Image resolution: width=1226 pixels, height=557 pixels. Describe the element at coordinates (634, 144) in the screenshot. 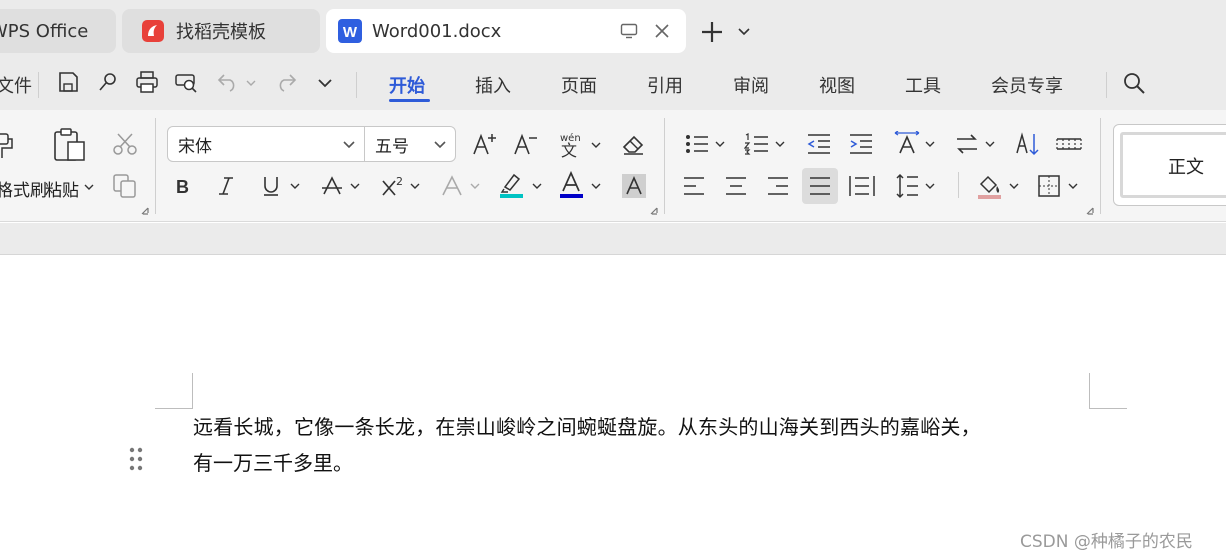

I see `clear-format-icon` at that location.